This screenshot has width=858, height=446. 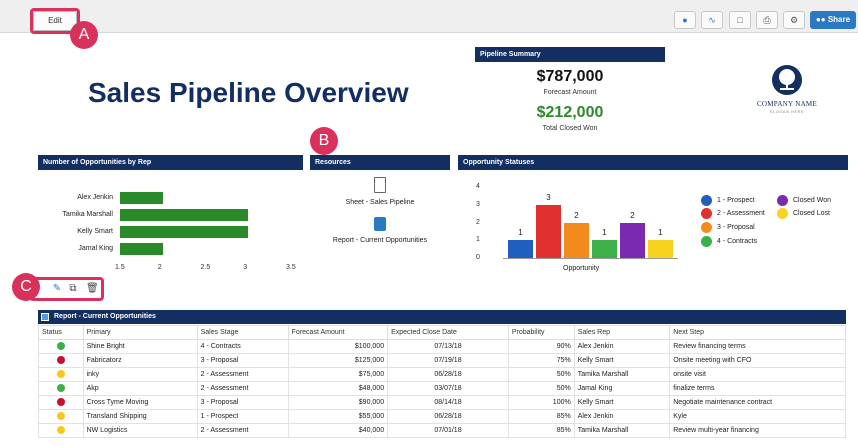 What do you see at coordinates (338, 430) in the screenshot?
I see `forecast-amount-cell: $40,000` at bounding box center [338, 430].